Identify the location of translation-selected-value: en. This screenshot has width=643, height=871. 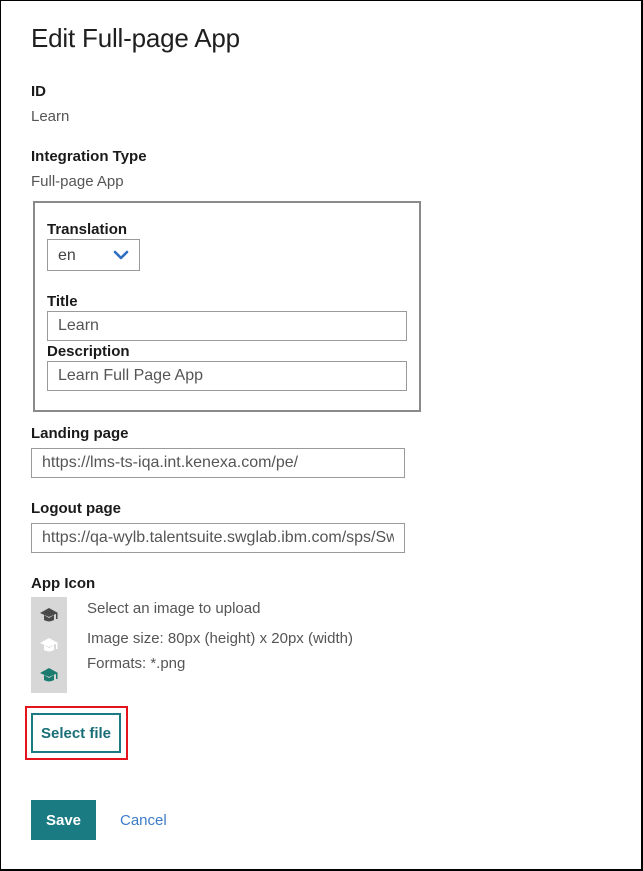
(67, 255).